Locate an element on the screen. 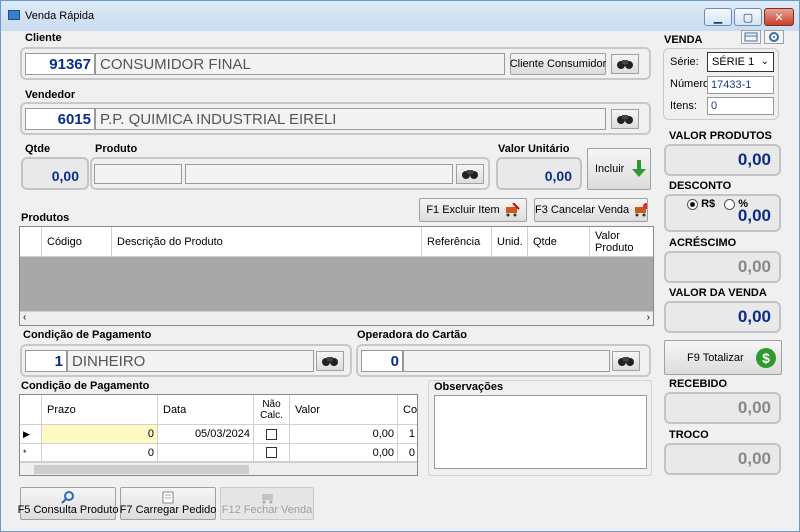 The height and width of the screenshot is (532, 800). settings-button is located at coordinates (774, 37).